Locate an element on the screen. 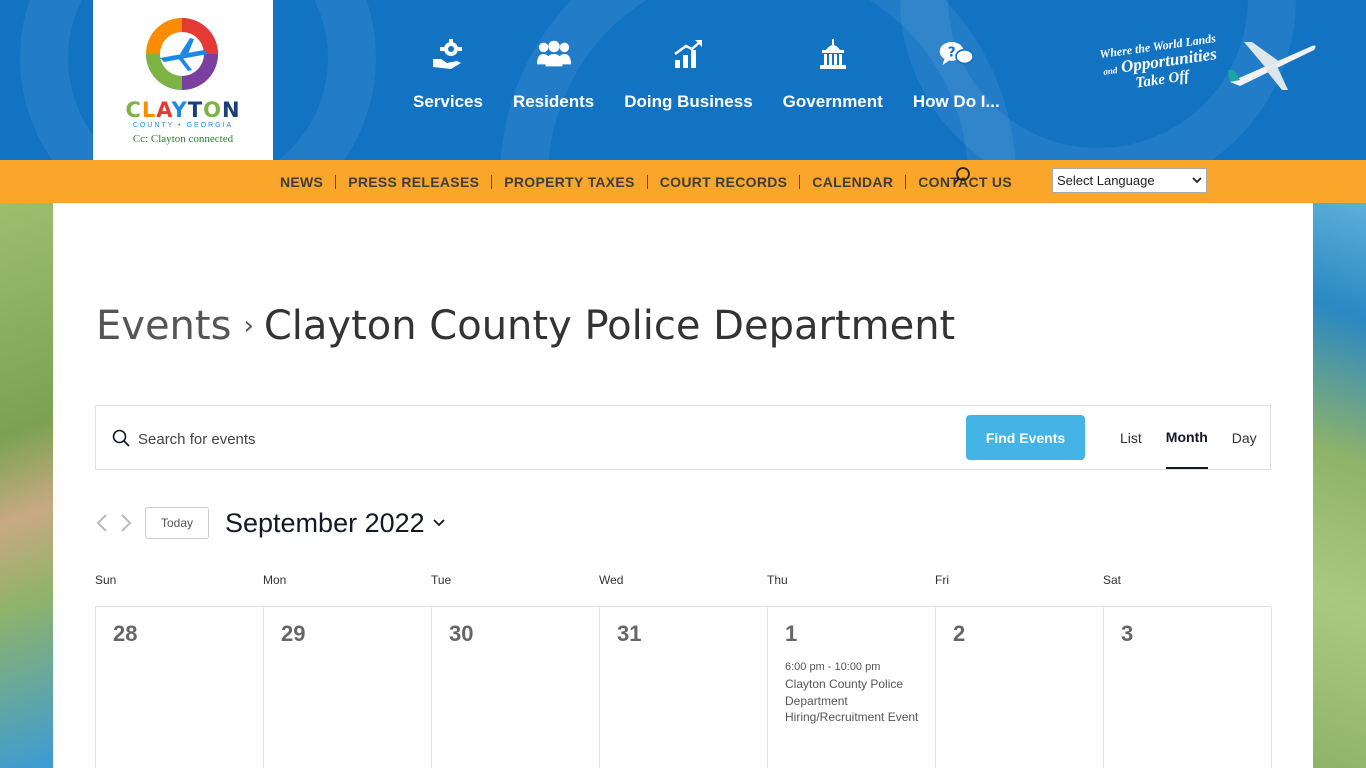 The image size is (1366, 768). subnav-court-records: COURT RECORDS is located at coordinates (724, 181).